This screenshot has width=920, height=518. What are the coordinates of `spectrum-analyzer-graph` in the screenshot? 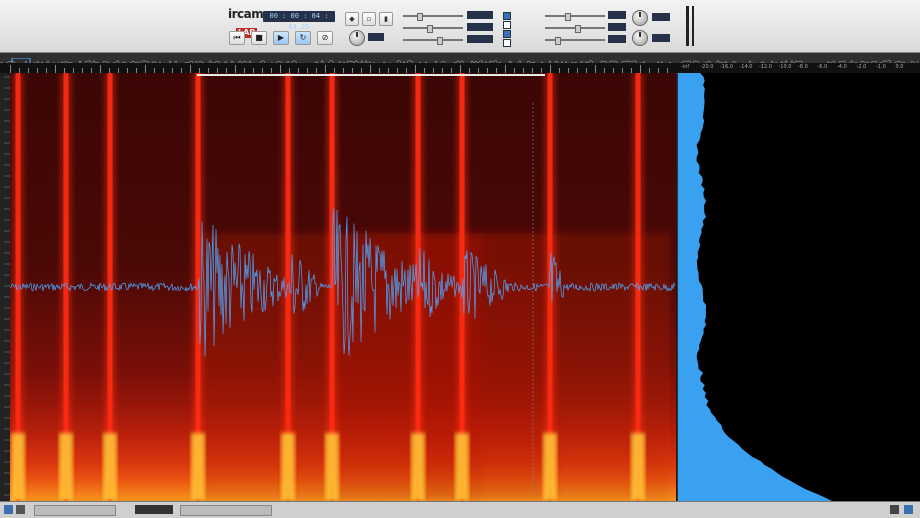 It's located at (755, 287).